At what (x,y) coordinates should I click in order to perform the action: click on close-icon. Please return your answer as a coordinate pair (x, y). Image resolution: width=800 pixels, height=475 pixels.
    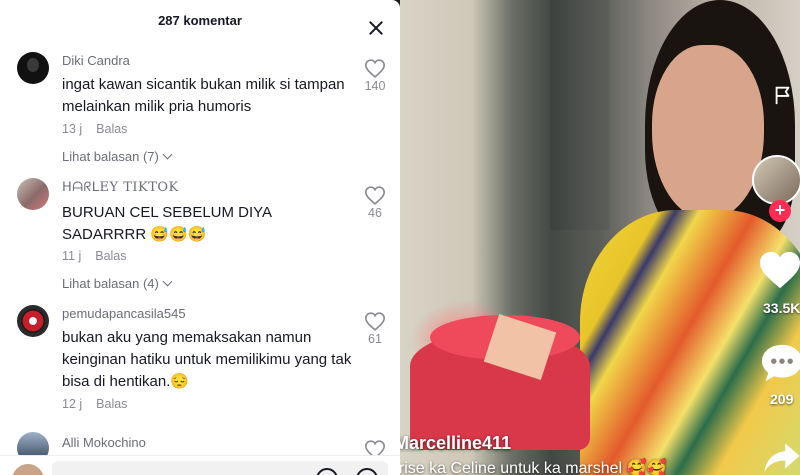
    Looking at the image, I should click on (376, 28).